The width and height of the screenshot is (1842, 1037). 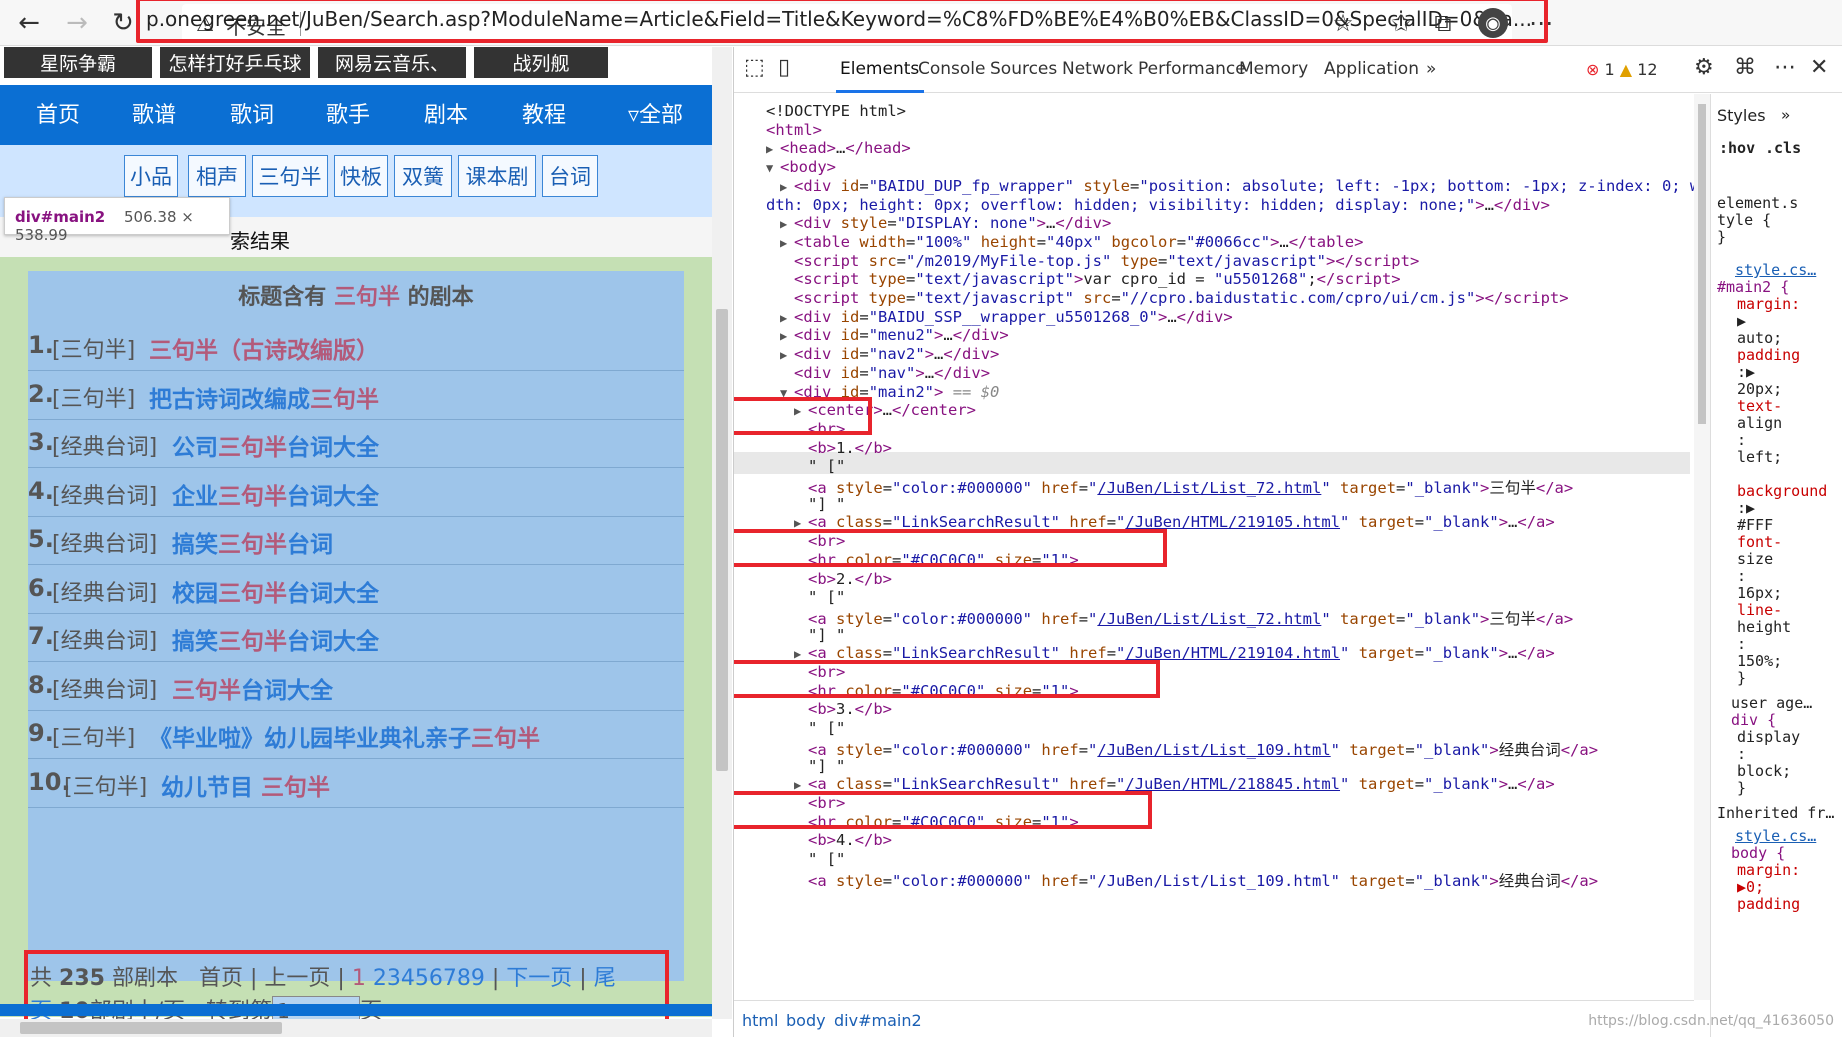 I want to click on pager-page-link: 8, so click(x=464, y=978).